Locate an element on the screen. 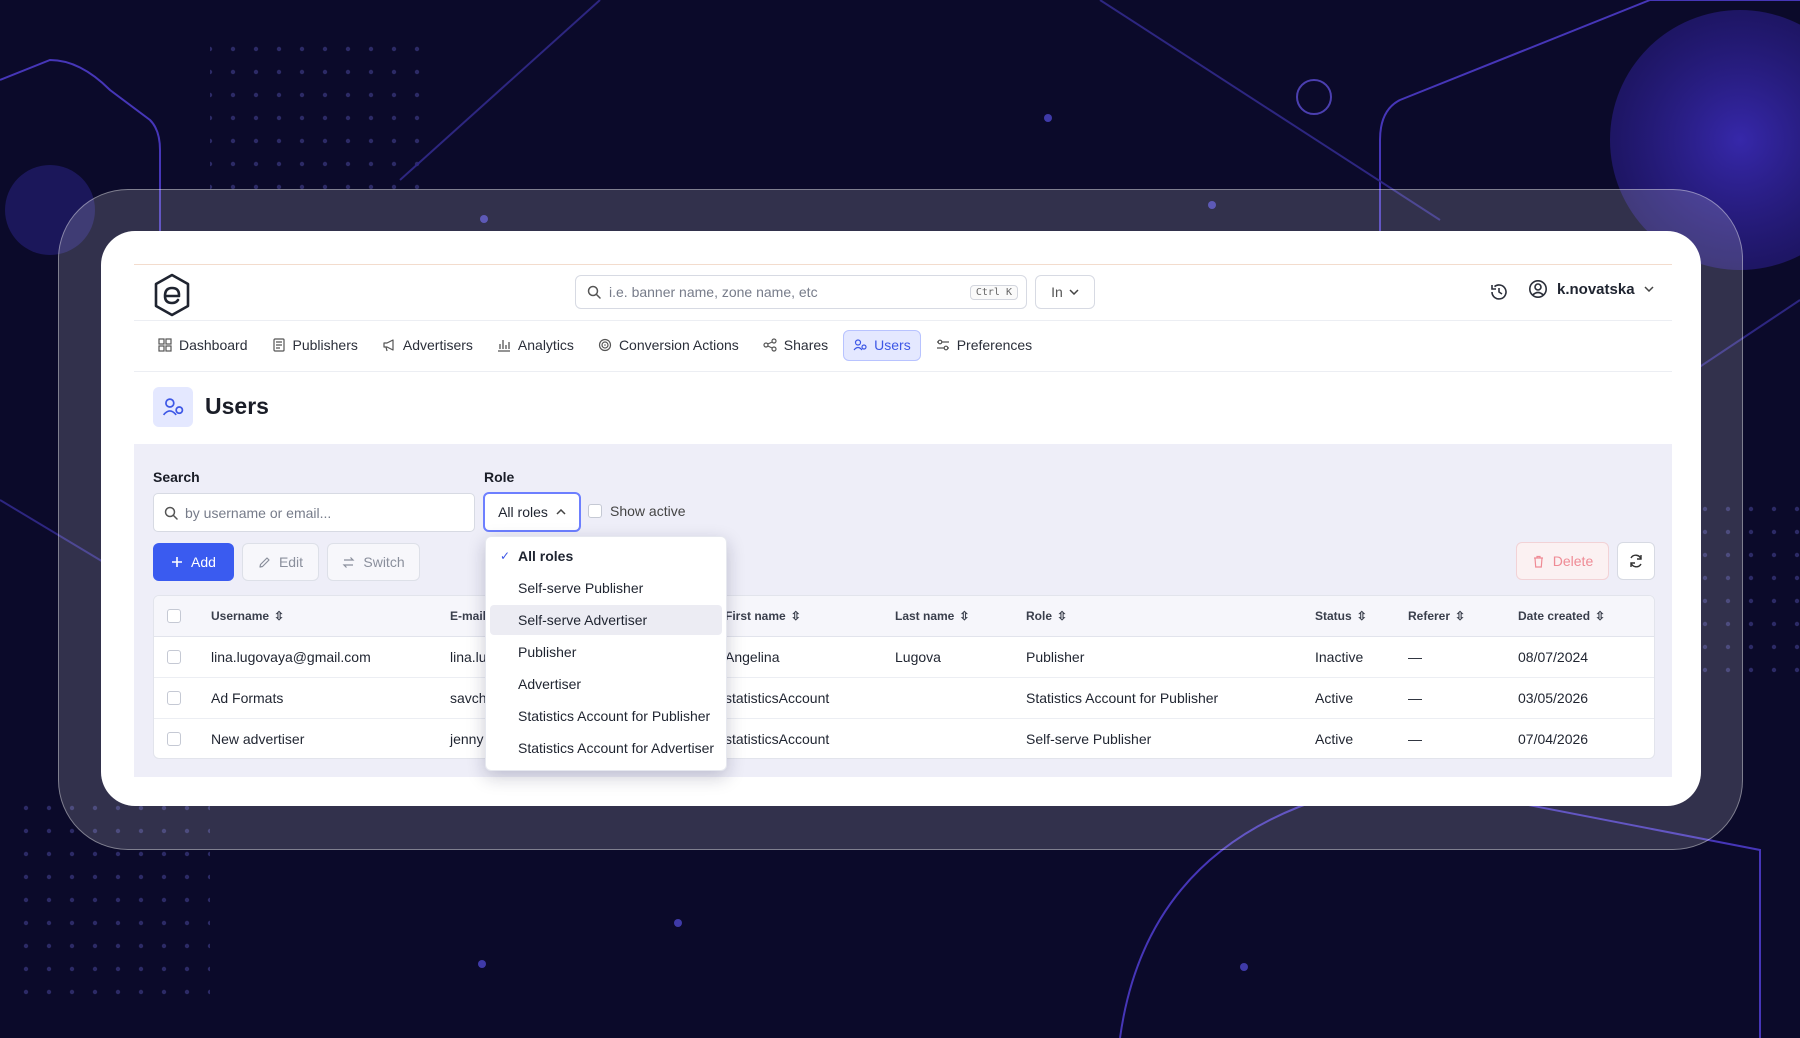 This screenshot has width=1800, height=1038. nav-label: Dashboard is located at coordinates (213, 345).